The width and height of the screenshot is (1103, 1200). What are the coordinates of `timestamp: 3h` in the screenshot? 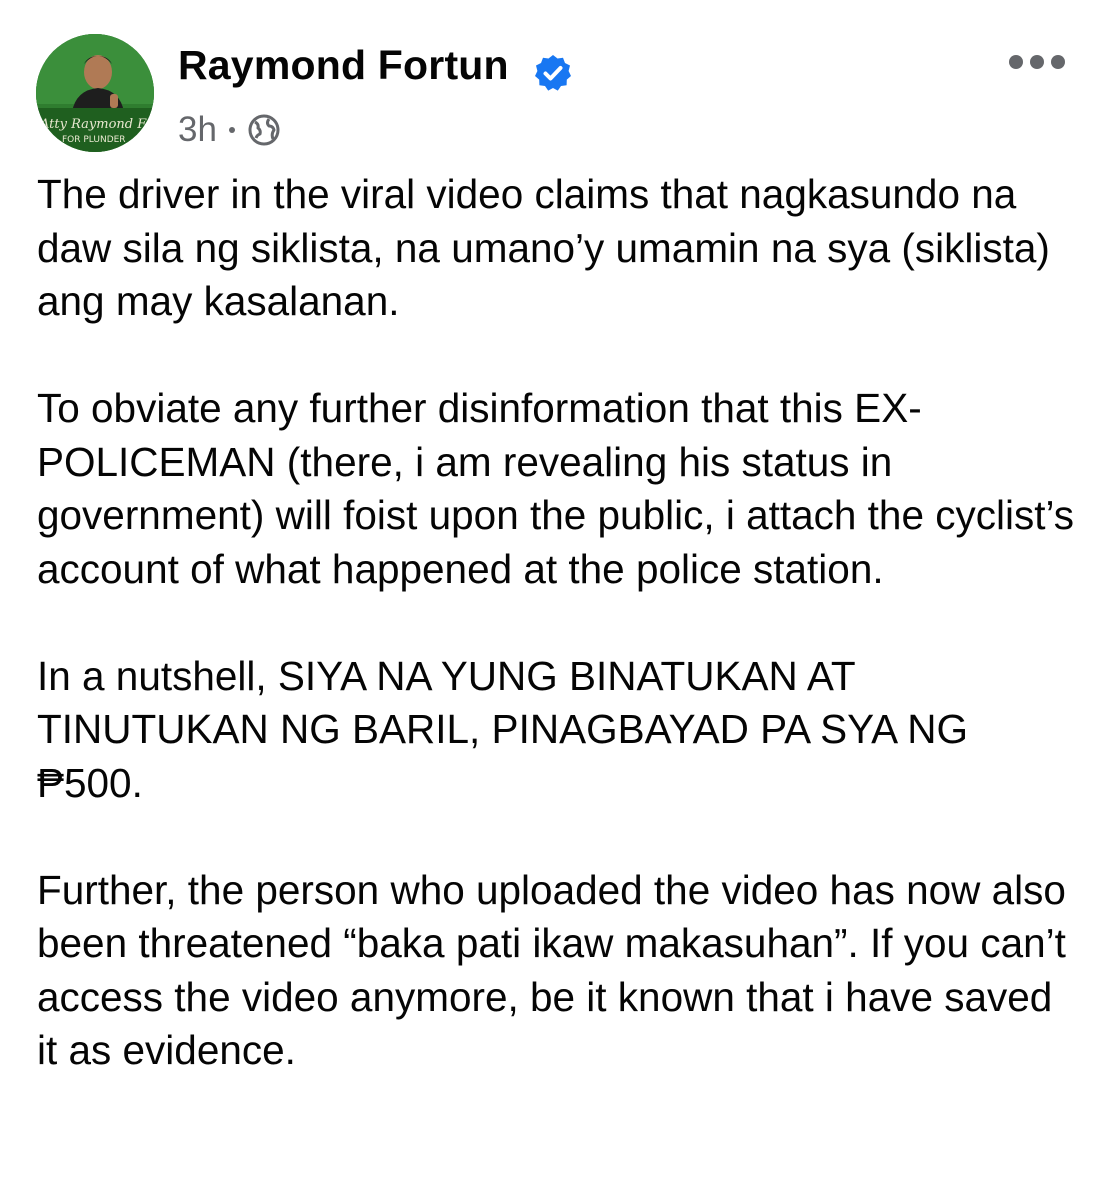 It's located at (197, 130).